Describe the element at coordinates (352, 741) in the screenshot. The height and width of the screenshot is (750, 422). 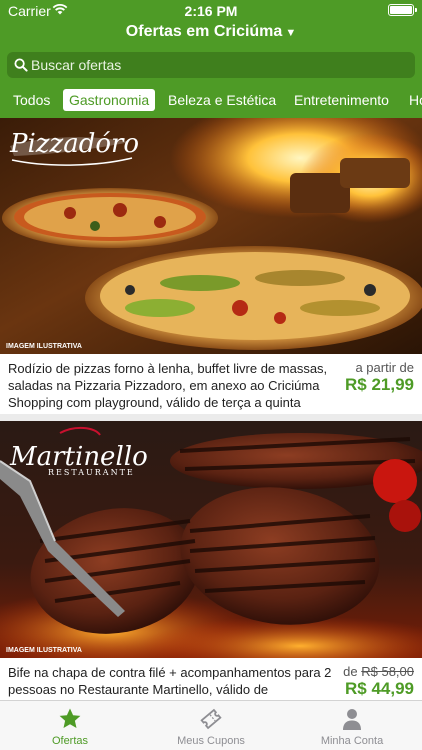
I see `tabbar-label: Minha Conta` at that location.